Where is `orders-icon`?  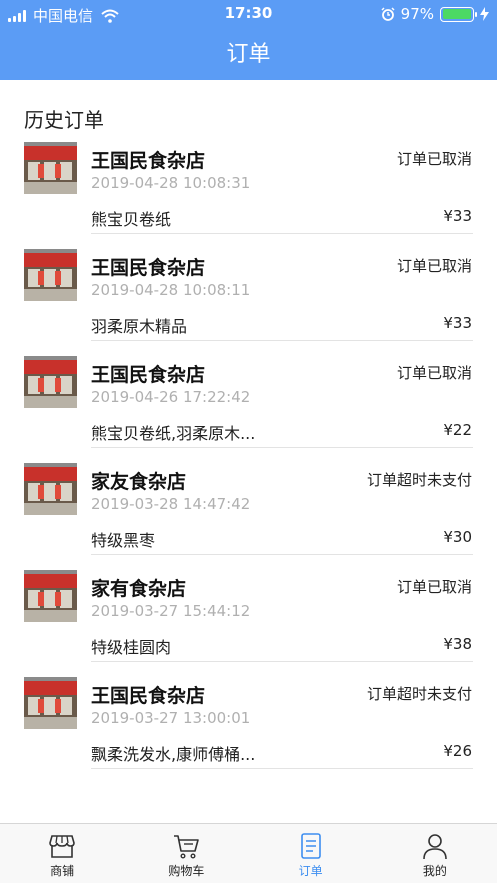 orders-icon is located at coordinates (310, 846).